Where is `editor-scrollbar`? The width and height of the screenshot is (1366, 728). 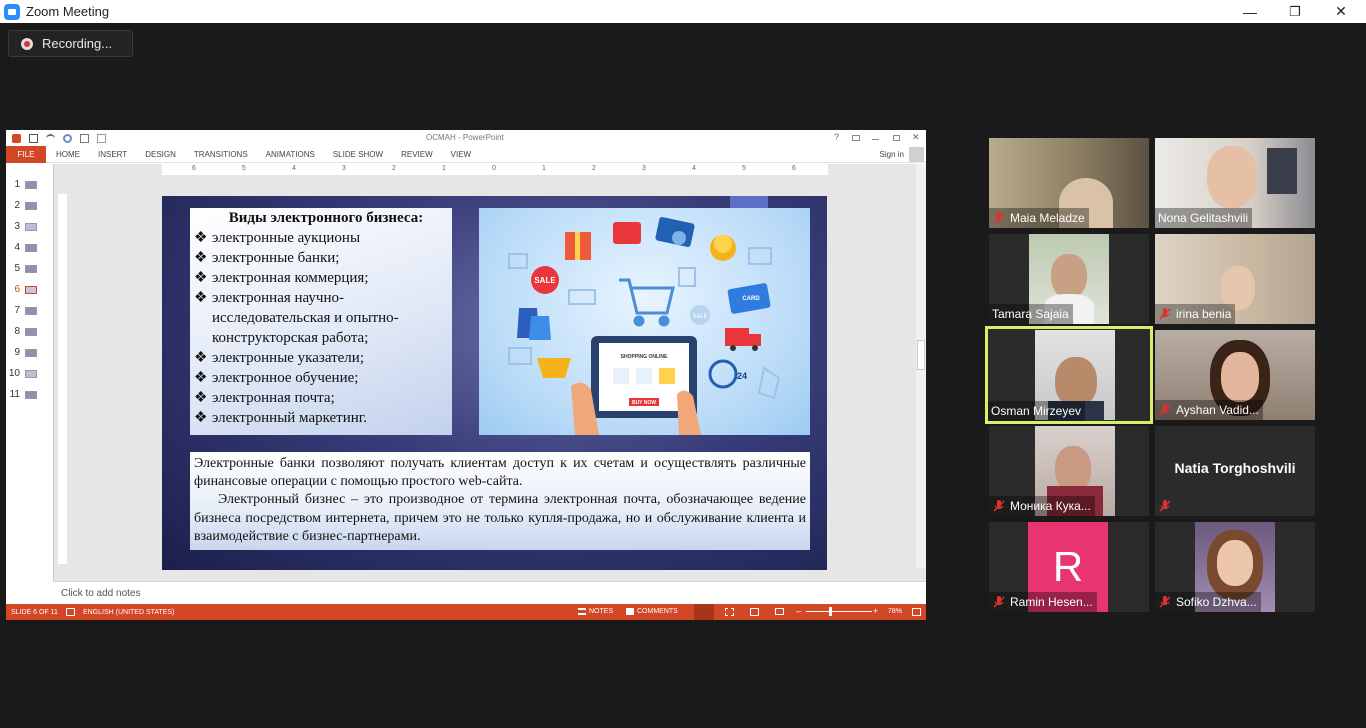 editor-scrollbar is located at coordinates (921, 366).